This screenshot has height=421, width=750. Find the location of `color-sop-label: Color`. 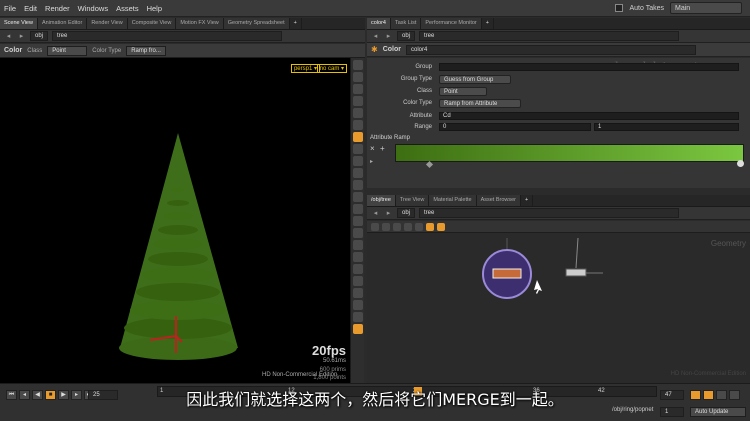

color-sop-label: Color is located at coordinates (13, 50).